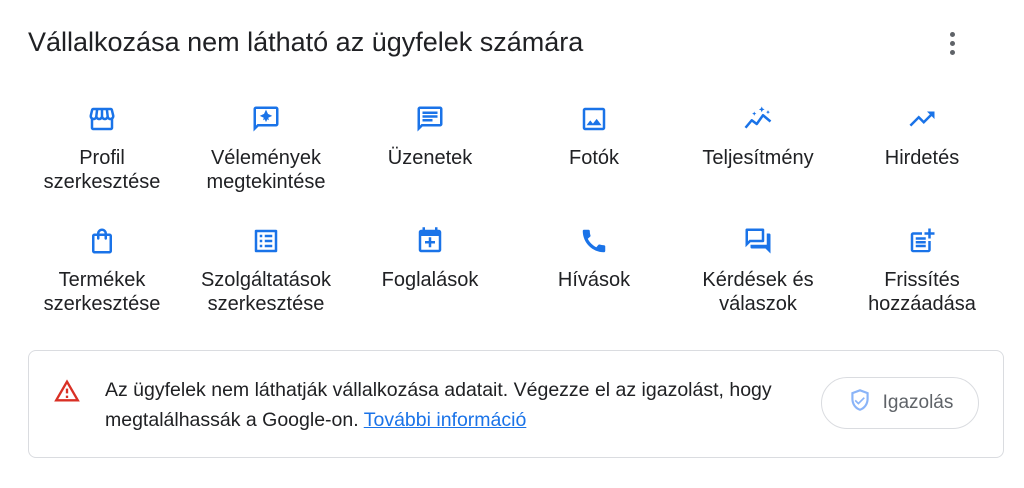 Image resolution: width=1024 pixels, height=488 pixels. I want to click on action-photos: Fotók, so click(594, 165).